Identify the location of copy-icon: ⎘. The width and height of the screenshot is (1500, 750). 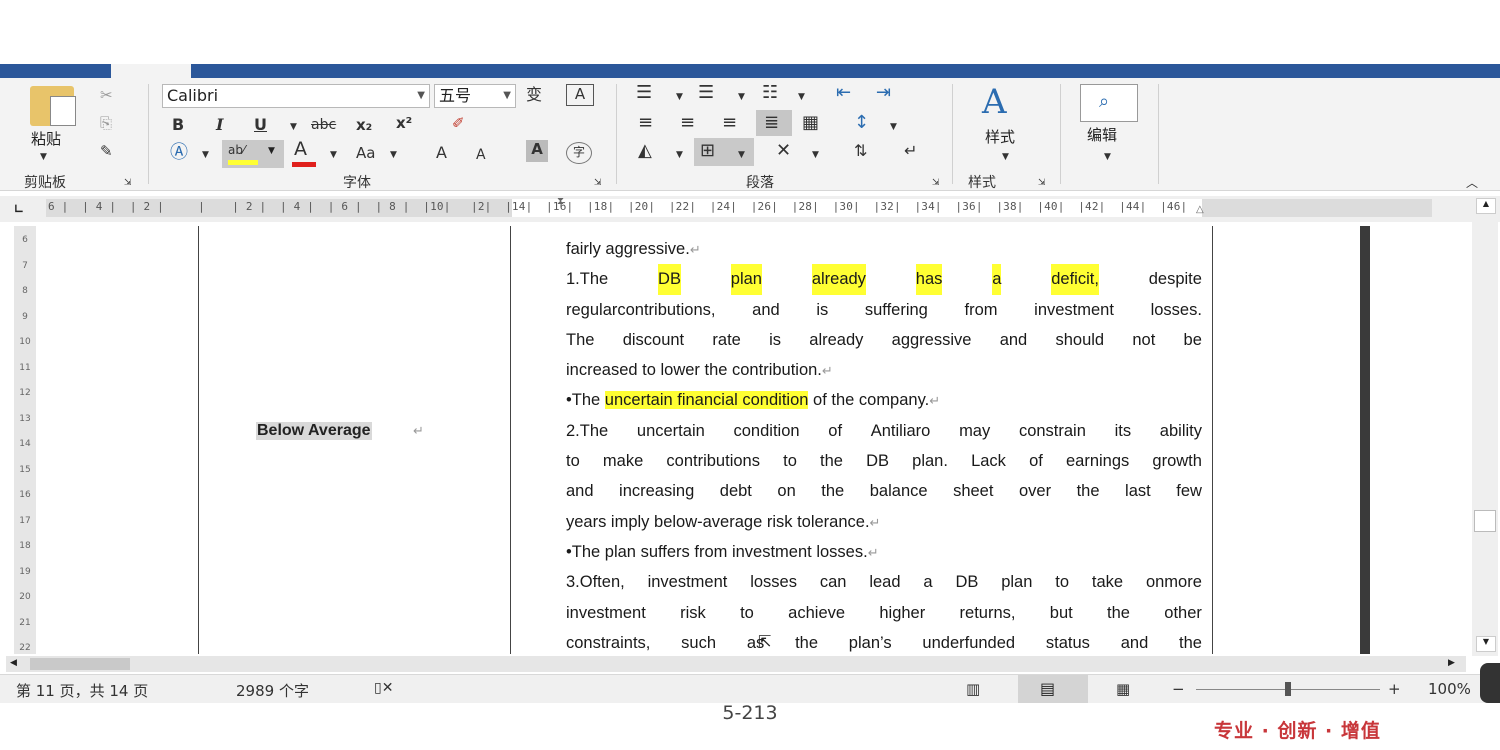
(106, 123).